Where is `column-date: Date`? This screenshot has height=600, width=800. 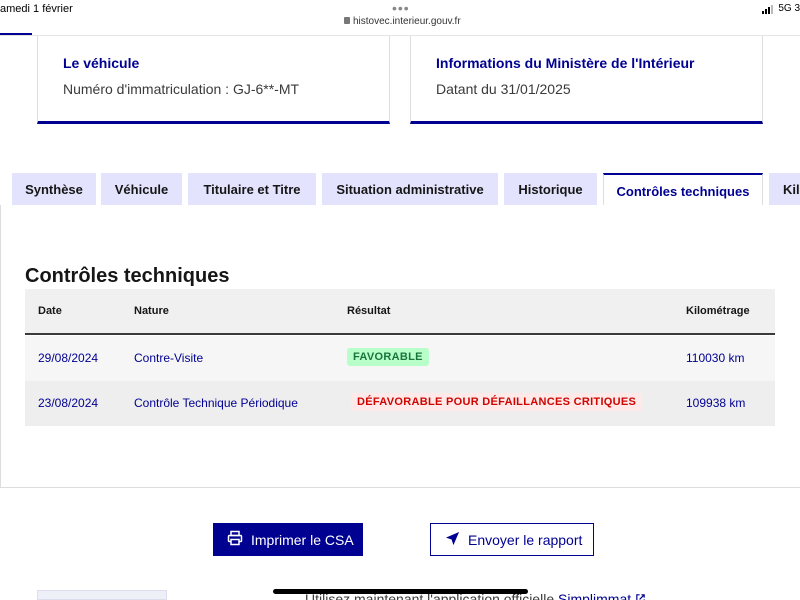
column-date: Date is located at coordinates (50, 311).